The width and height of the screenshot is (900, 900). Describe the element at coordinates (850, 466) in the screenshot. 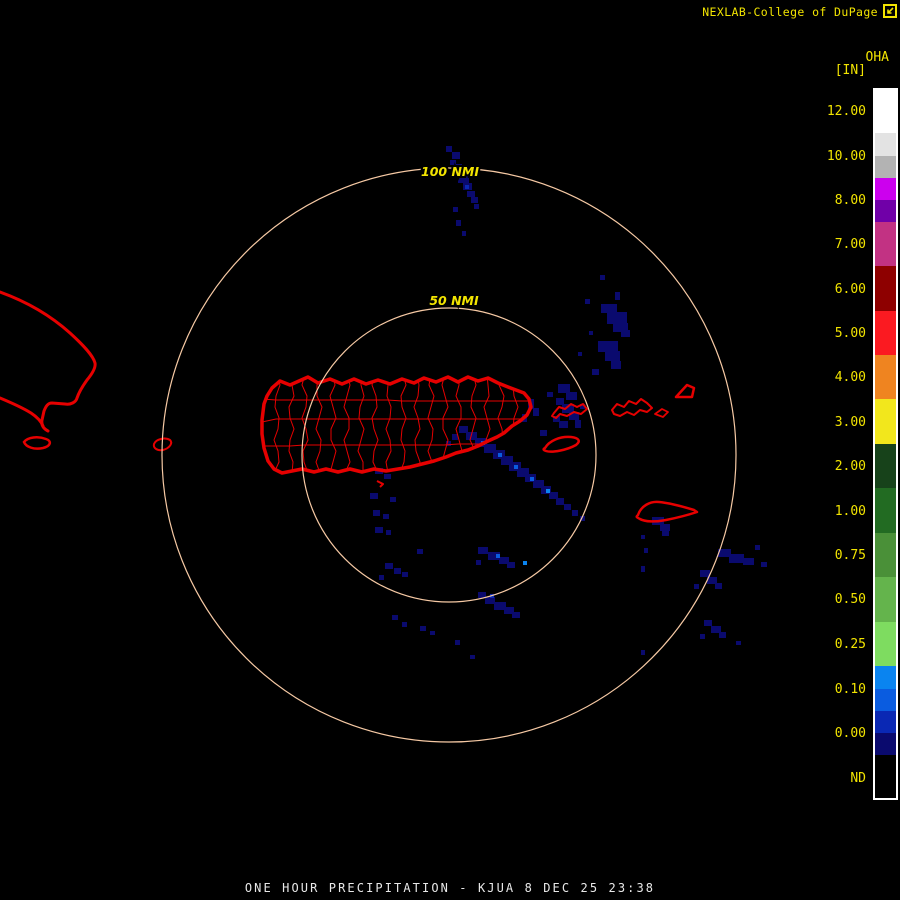

I see `legend-tick-label: 2.00` at that location.